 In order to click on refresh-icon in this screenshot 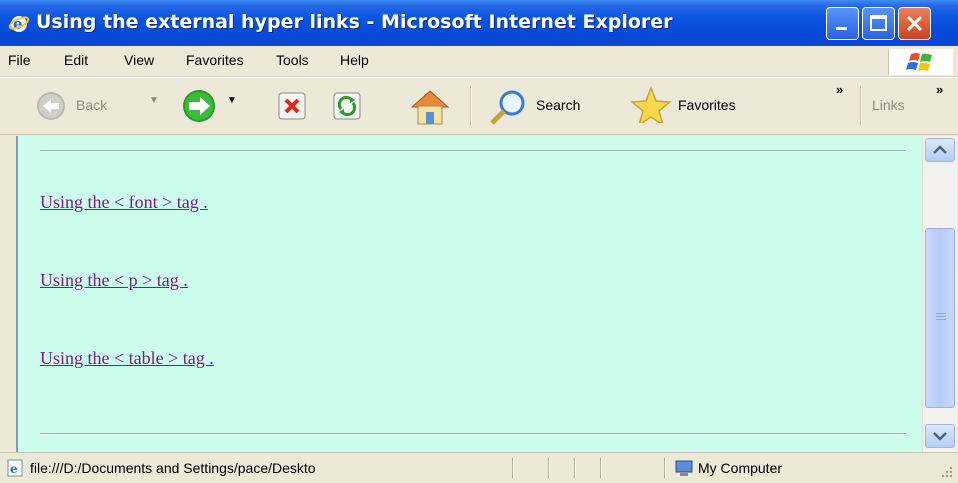, I will do `click(347, 106)`.